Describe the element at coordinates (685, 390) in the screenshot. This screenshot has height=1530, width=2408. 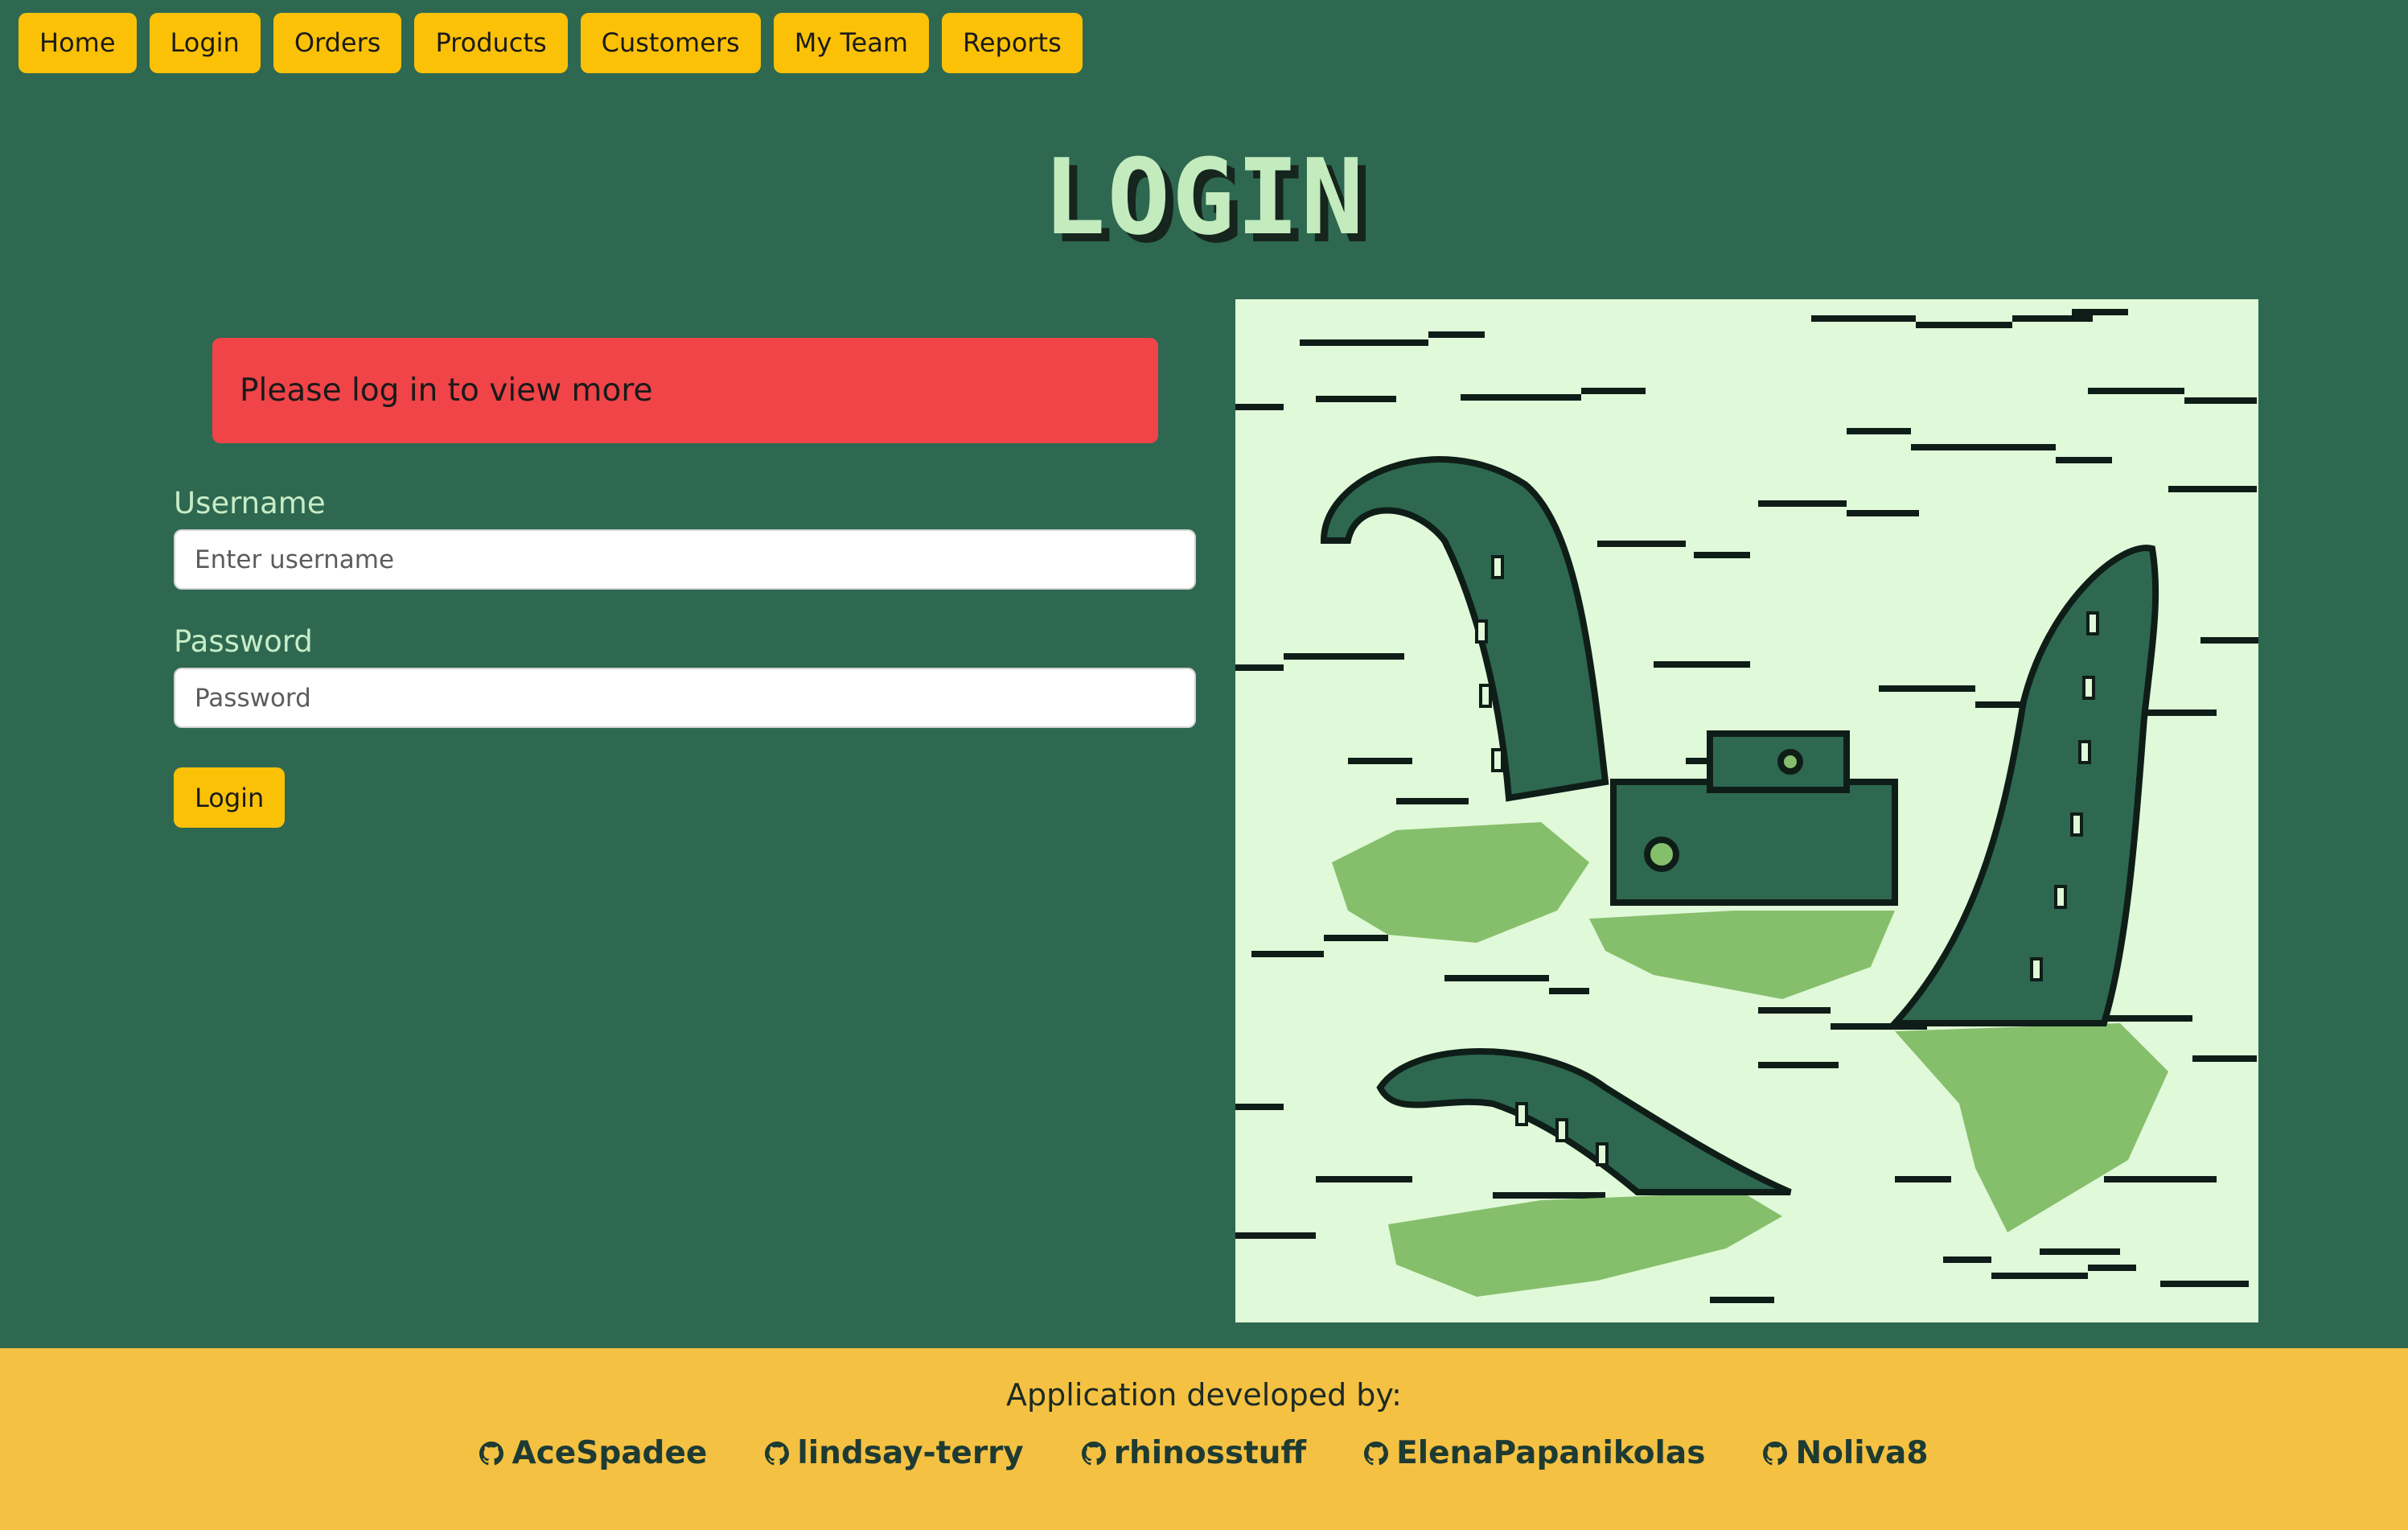
I see `login-required-alert: Please log in to view more` at that location.